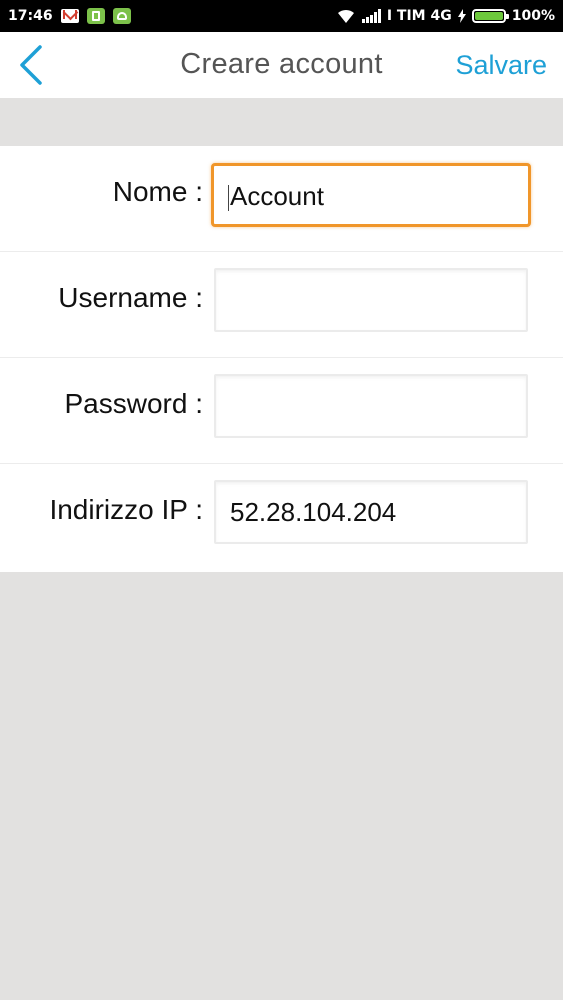 This screenshot has height=1000, width=563. I want to click on password-field, so click(371, 406).